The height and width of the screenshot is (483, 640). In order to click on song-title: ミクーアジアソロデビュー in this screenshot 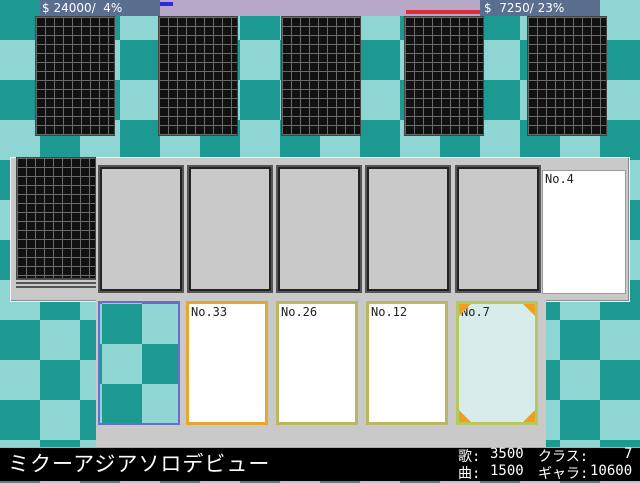, I will do `click(139, 464)`.